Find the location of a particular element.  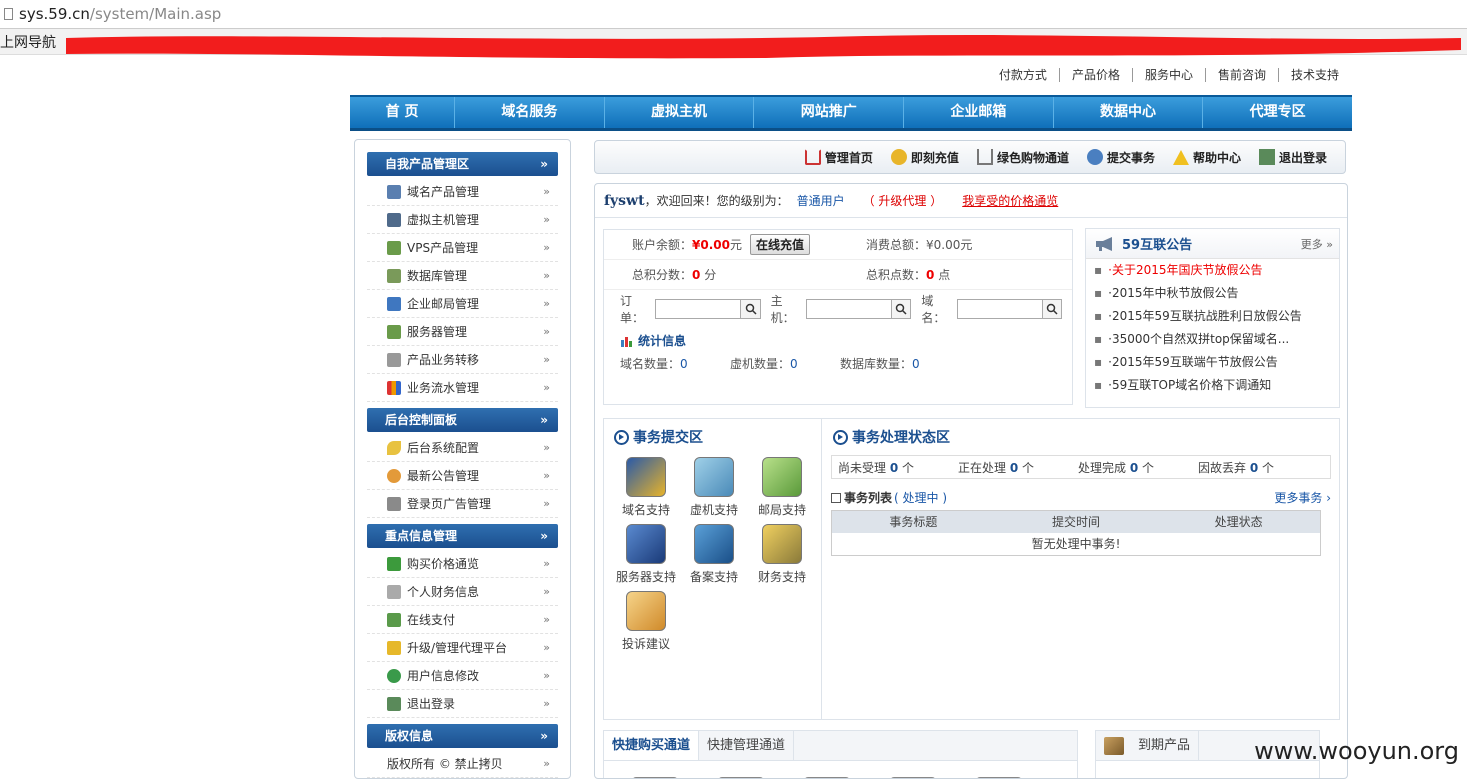

toolbar-submit: 提交事务 is located at coordinates (1120, 157).